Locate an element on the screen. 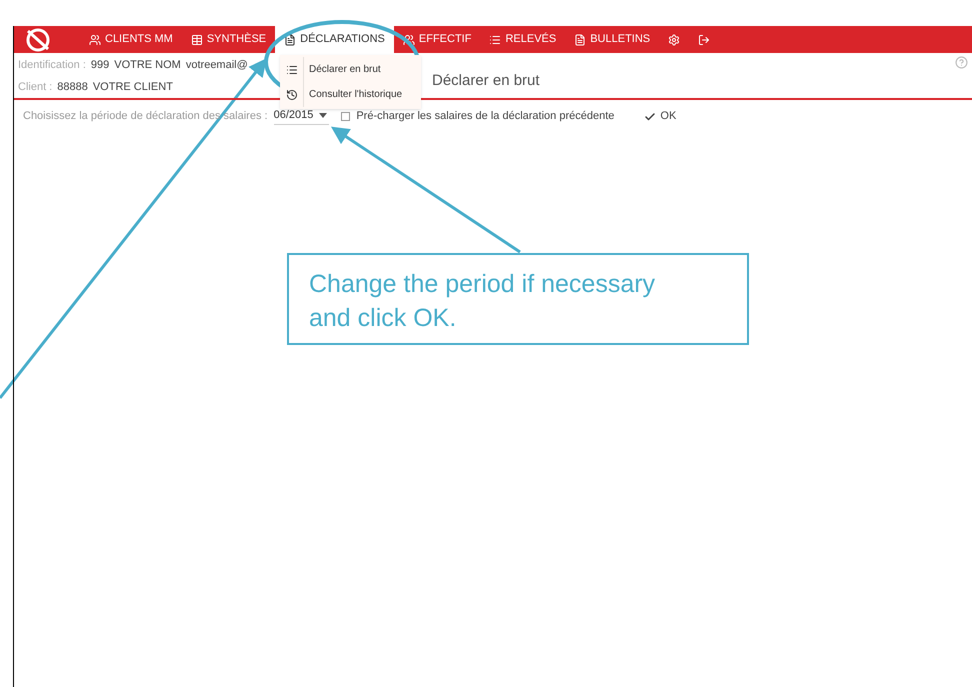 Image resolution: width=972 pixels, height=687 pixels. nav-tab: SYNTHÈSE is located at coordinates (229, 39).